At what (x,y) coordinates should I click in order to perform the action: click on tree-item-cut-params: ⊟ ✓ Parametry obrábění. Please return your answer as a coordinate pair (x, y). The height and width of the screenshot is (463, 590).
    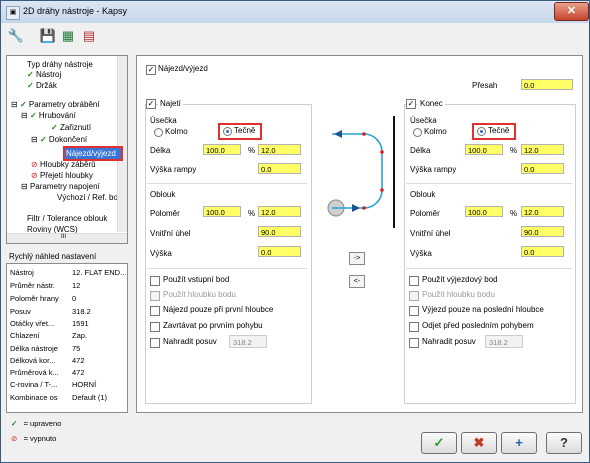
    Looking at the image, I should click on (55, 104).